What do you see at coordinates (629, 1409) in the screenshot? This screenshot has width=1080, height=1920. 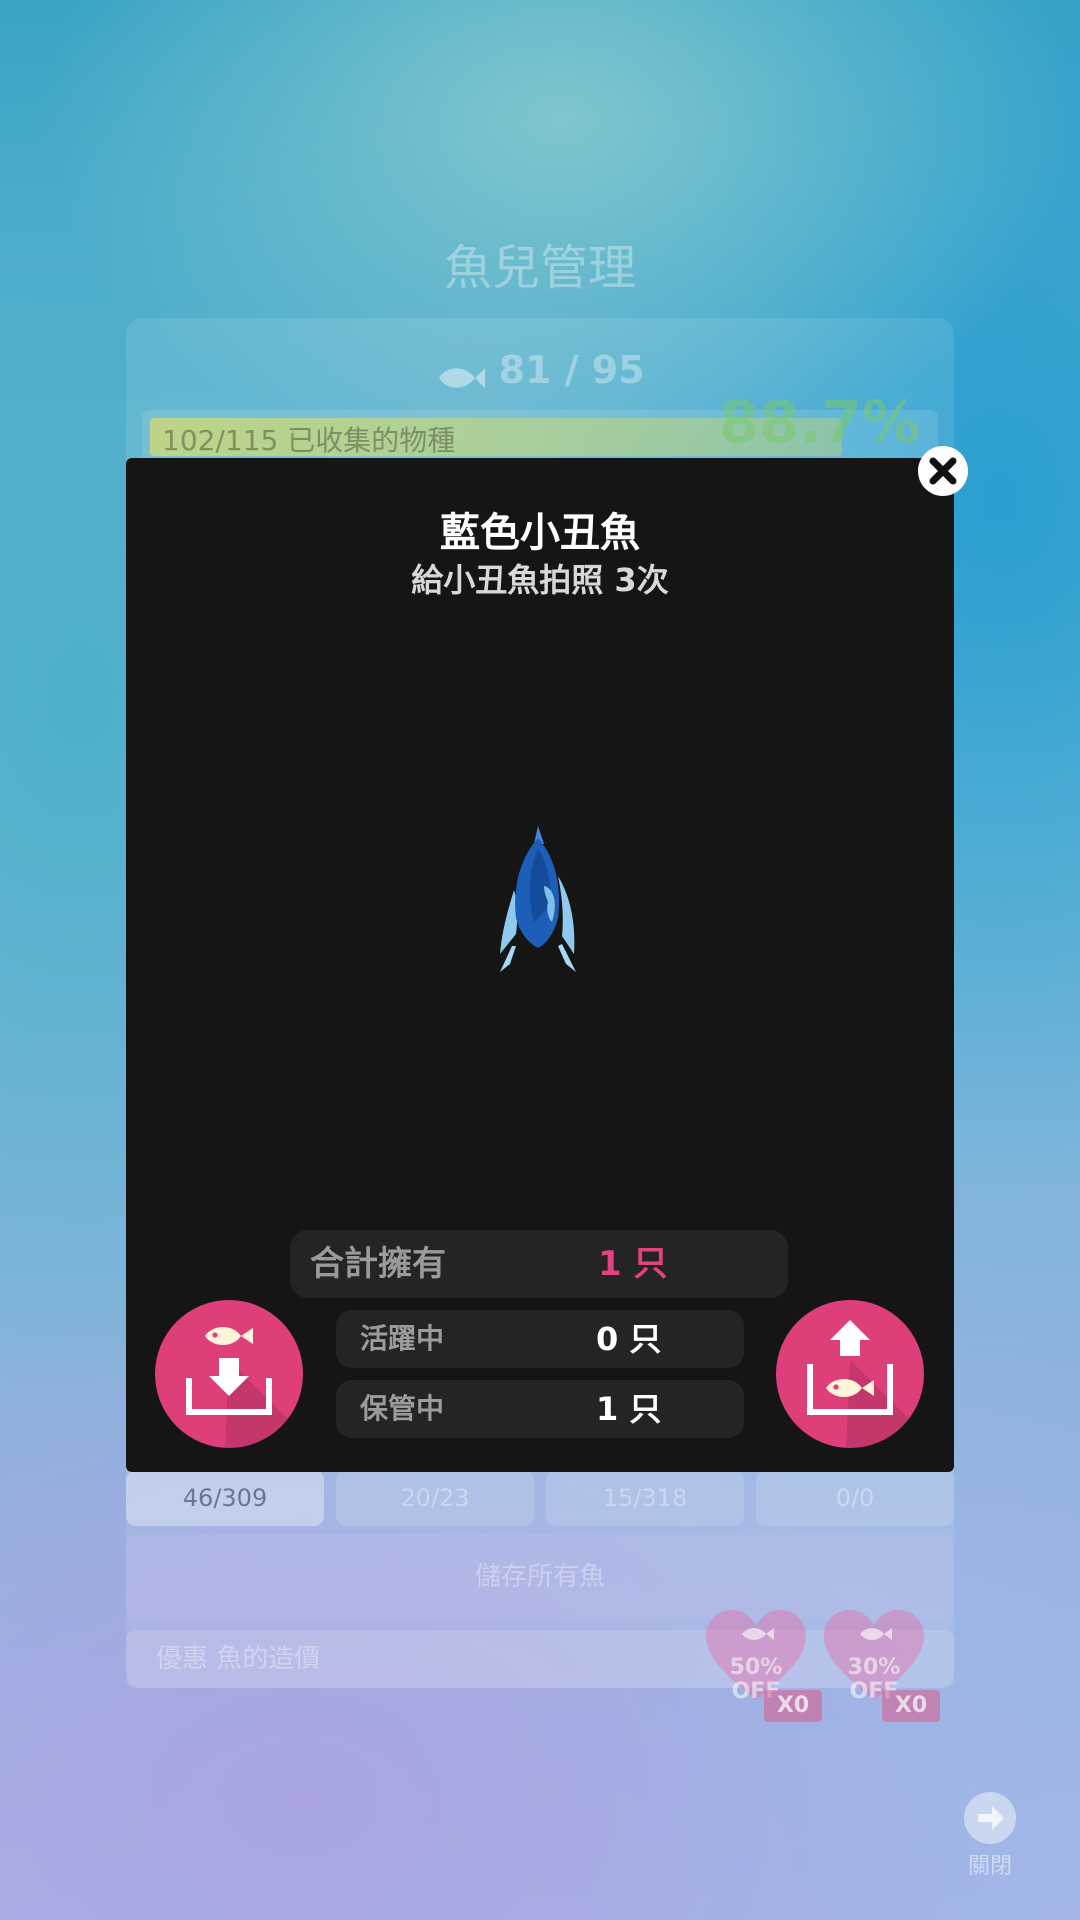 I see `stored-value: 1 只` at bounding box center [629, 1409].